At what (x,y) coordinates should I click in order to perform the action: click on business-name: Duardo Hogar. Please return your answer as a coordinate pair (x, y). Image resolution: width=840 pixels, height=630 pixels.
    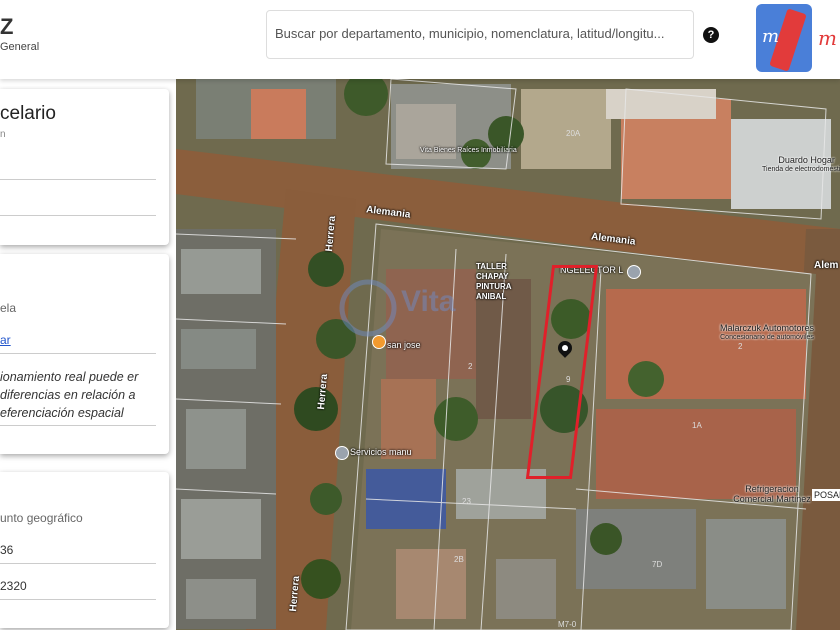
    Looking at the image, I should click on (806, 160).